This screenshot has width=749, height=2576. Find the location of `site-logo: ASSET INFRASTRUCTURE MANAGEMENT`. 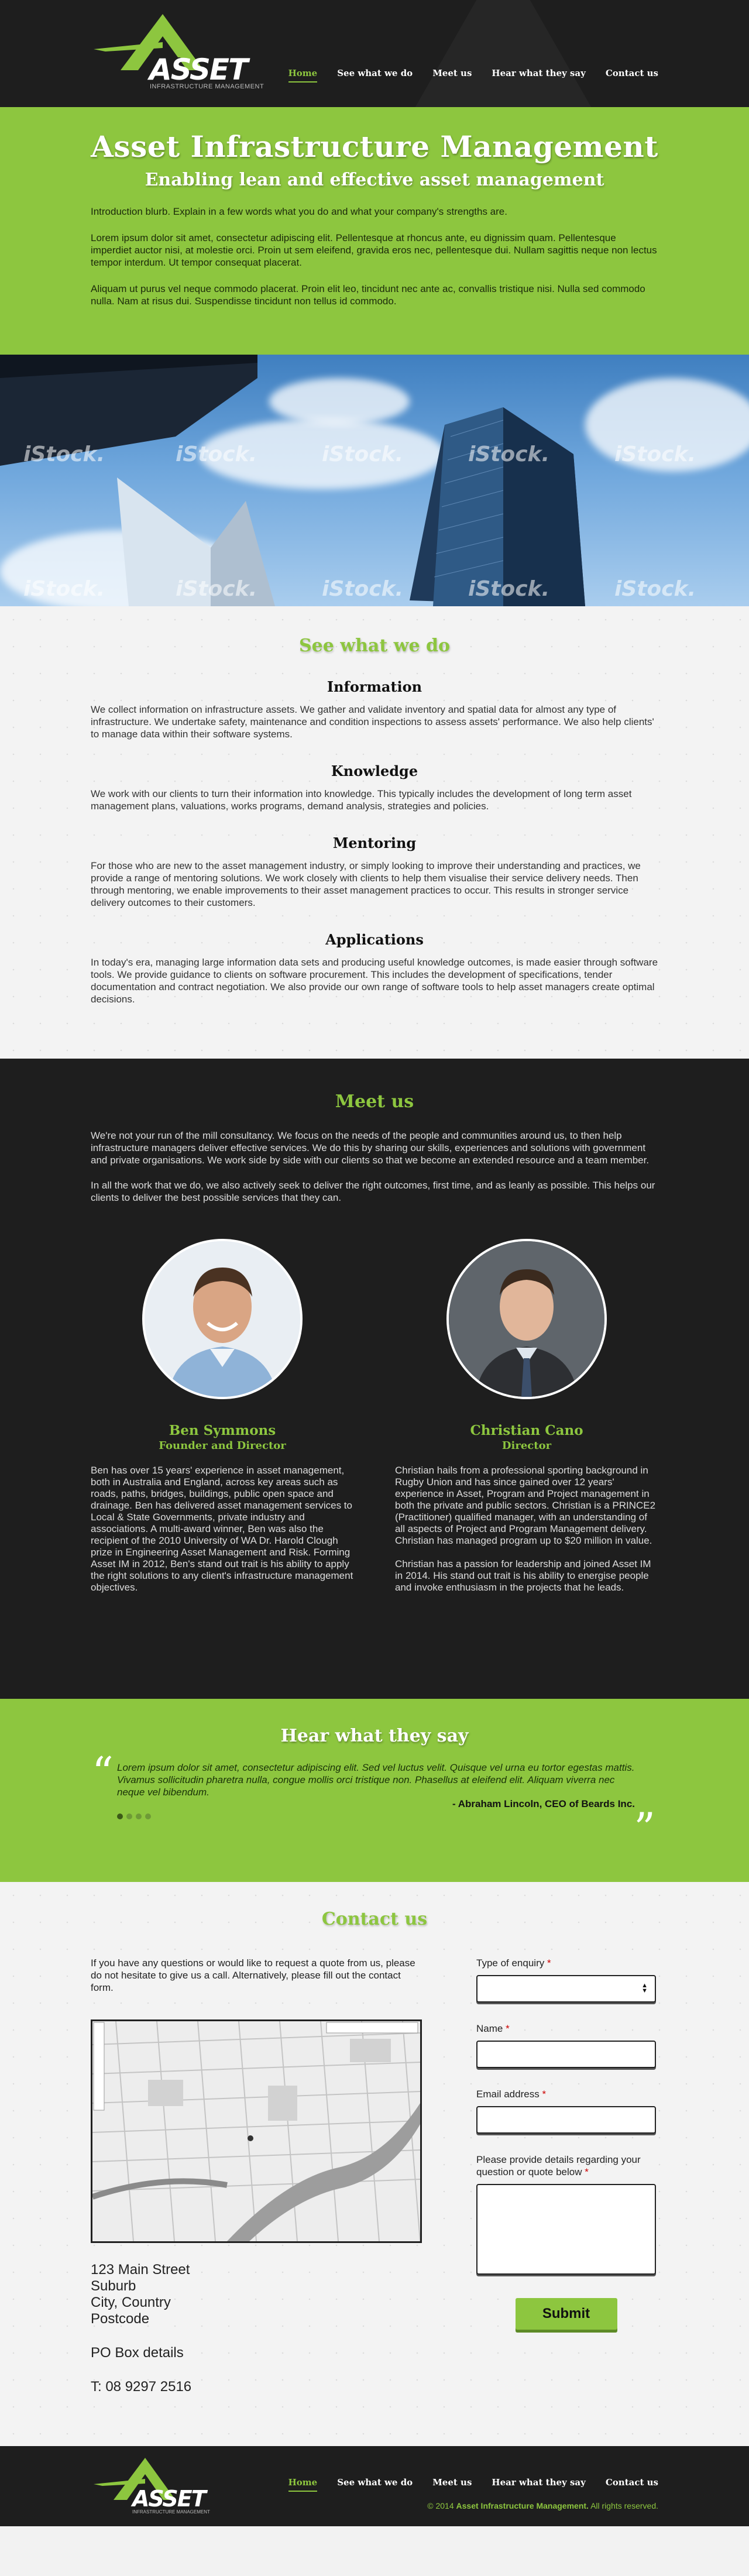

site-logo: ASSET INFRASTRUCTURE MANAGEMENT is located at coordinates (179, 52).